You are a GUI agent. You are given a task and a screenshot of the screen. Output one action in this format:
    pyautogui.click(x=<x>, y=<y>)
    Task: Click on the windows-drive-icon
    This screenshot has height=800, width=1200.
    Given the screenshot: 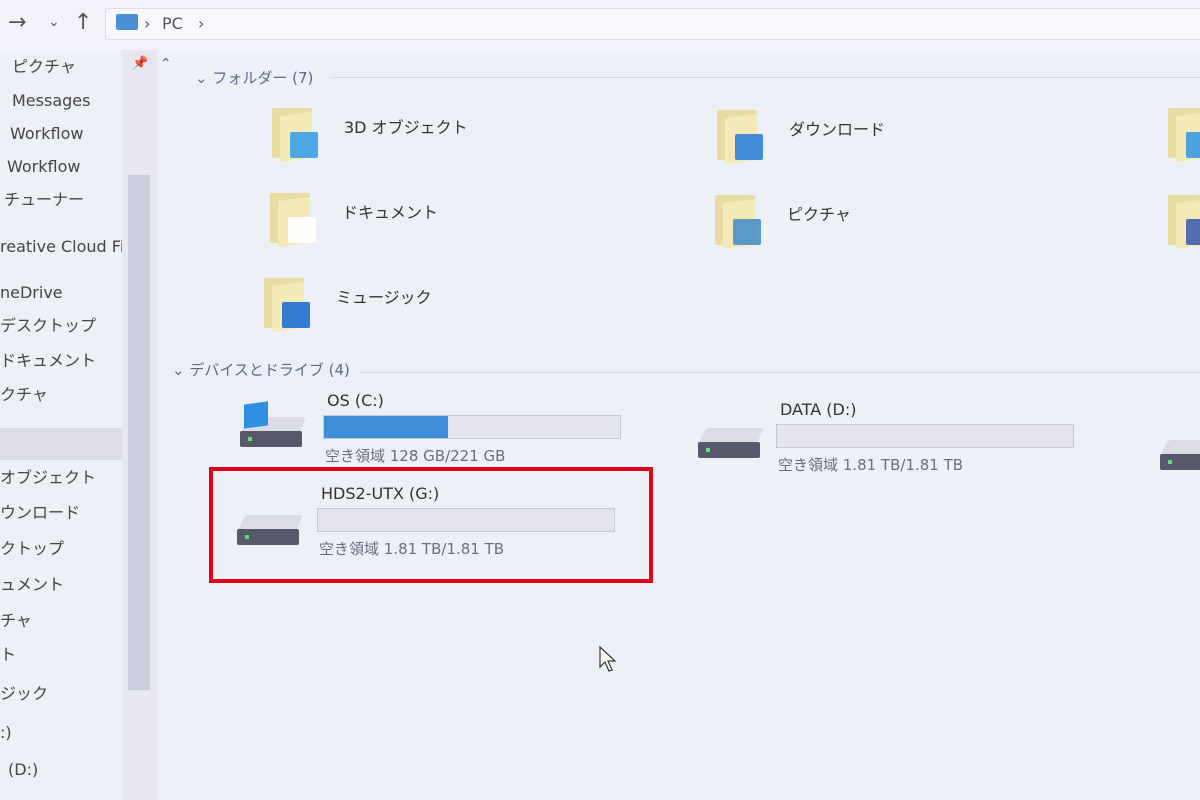 What is the action you would take?
    pyautogui.click(x=273, y=426)
    